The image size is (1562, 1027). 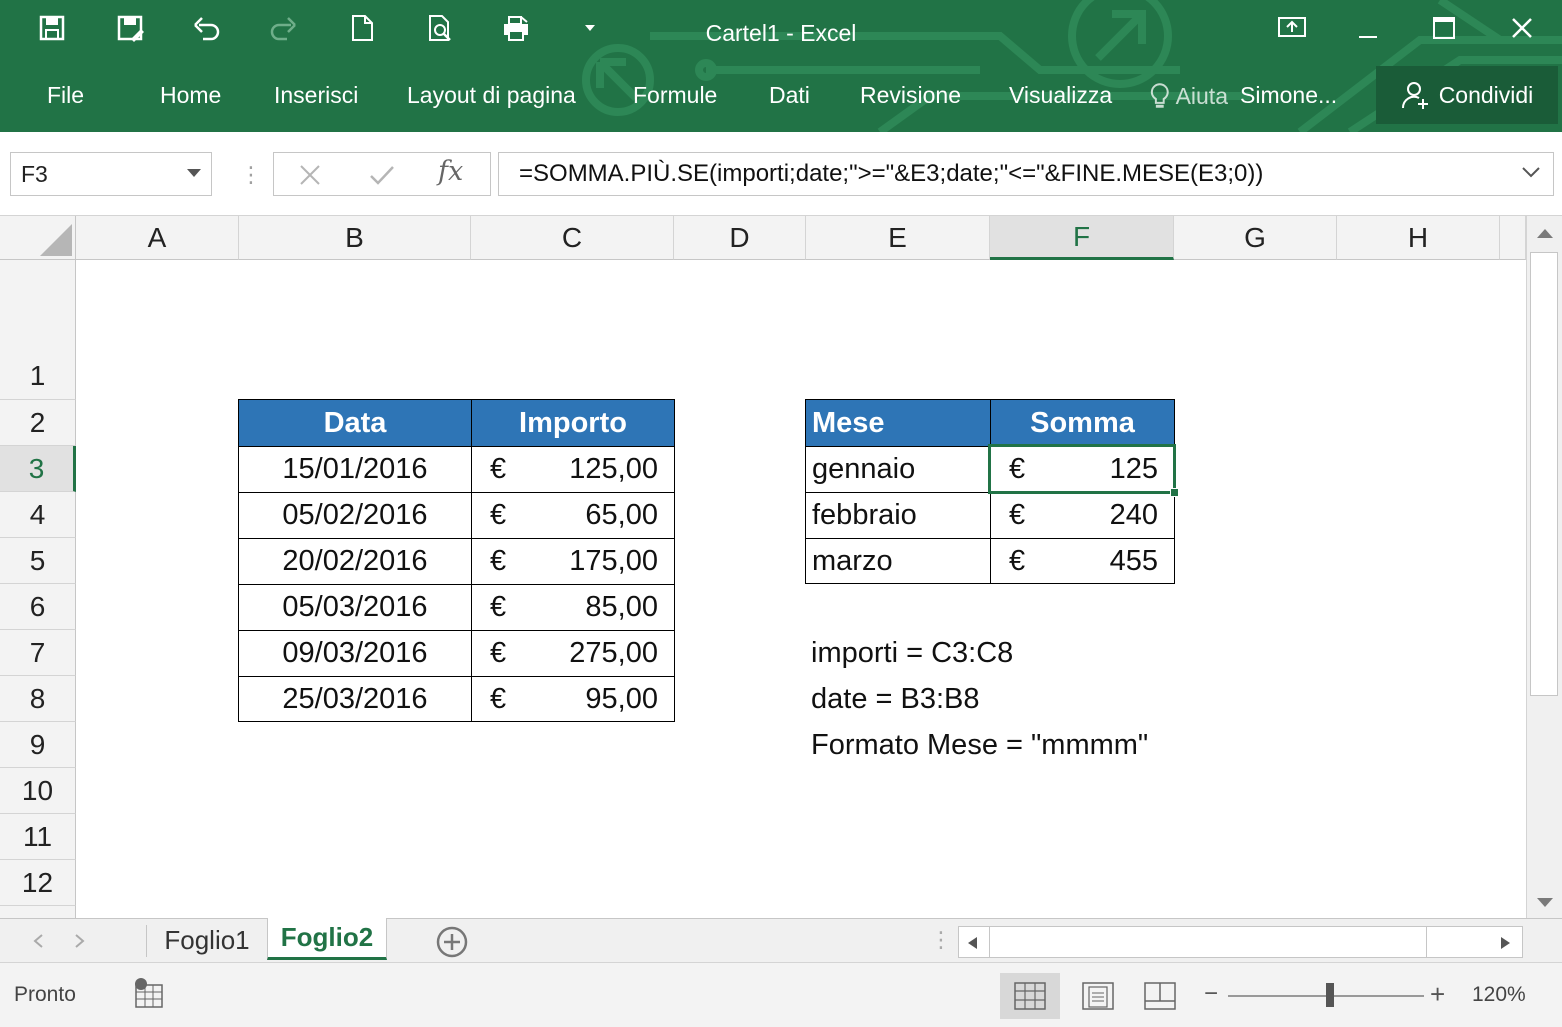 What do you see at coordinates (38, 791) in the screenshot?
I see `row-header-10: 10` at bounding box center [38, 791].